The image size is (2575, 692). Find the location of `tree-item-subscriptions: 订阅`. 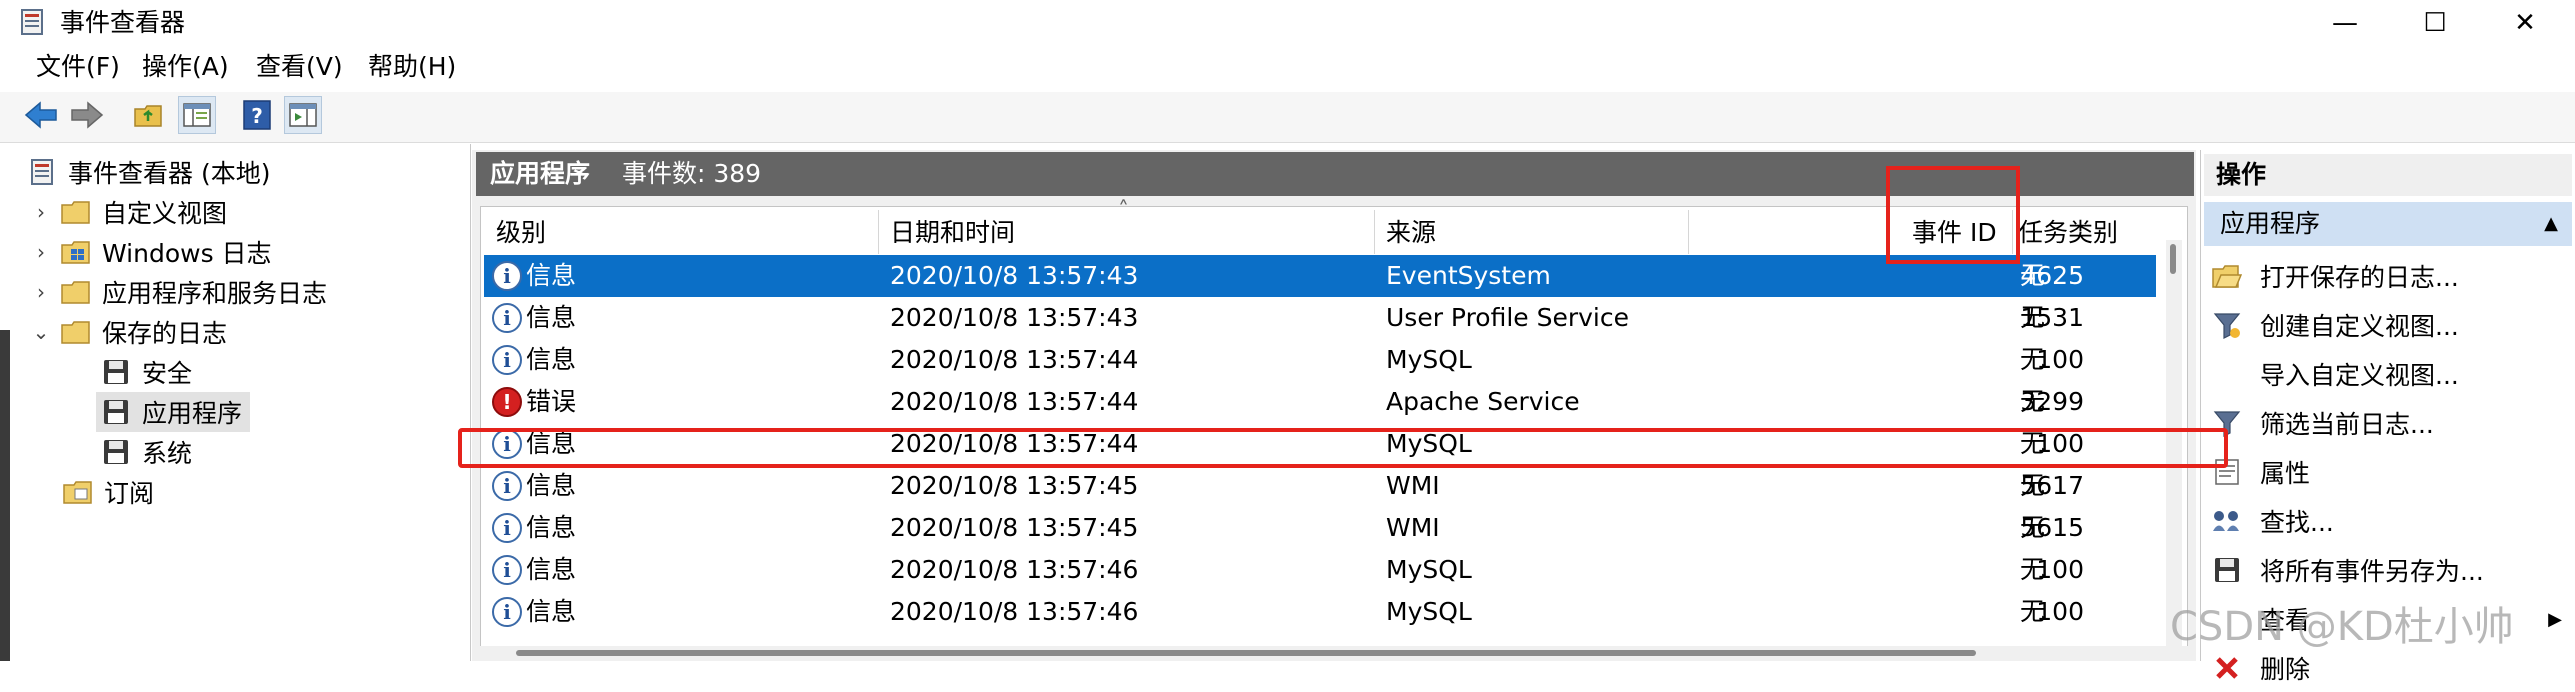

tree-item-subscriptions: 订阅 is located at coordinates (108, 492).